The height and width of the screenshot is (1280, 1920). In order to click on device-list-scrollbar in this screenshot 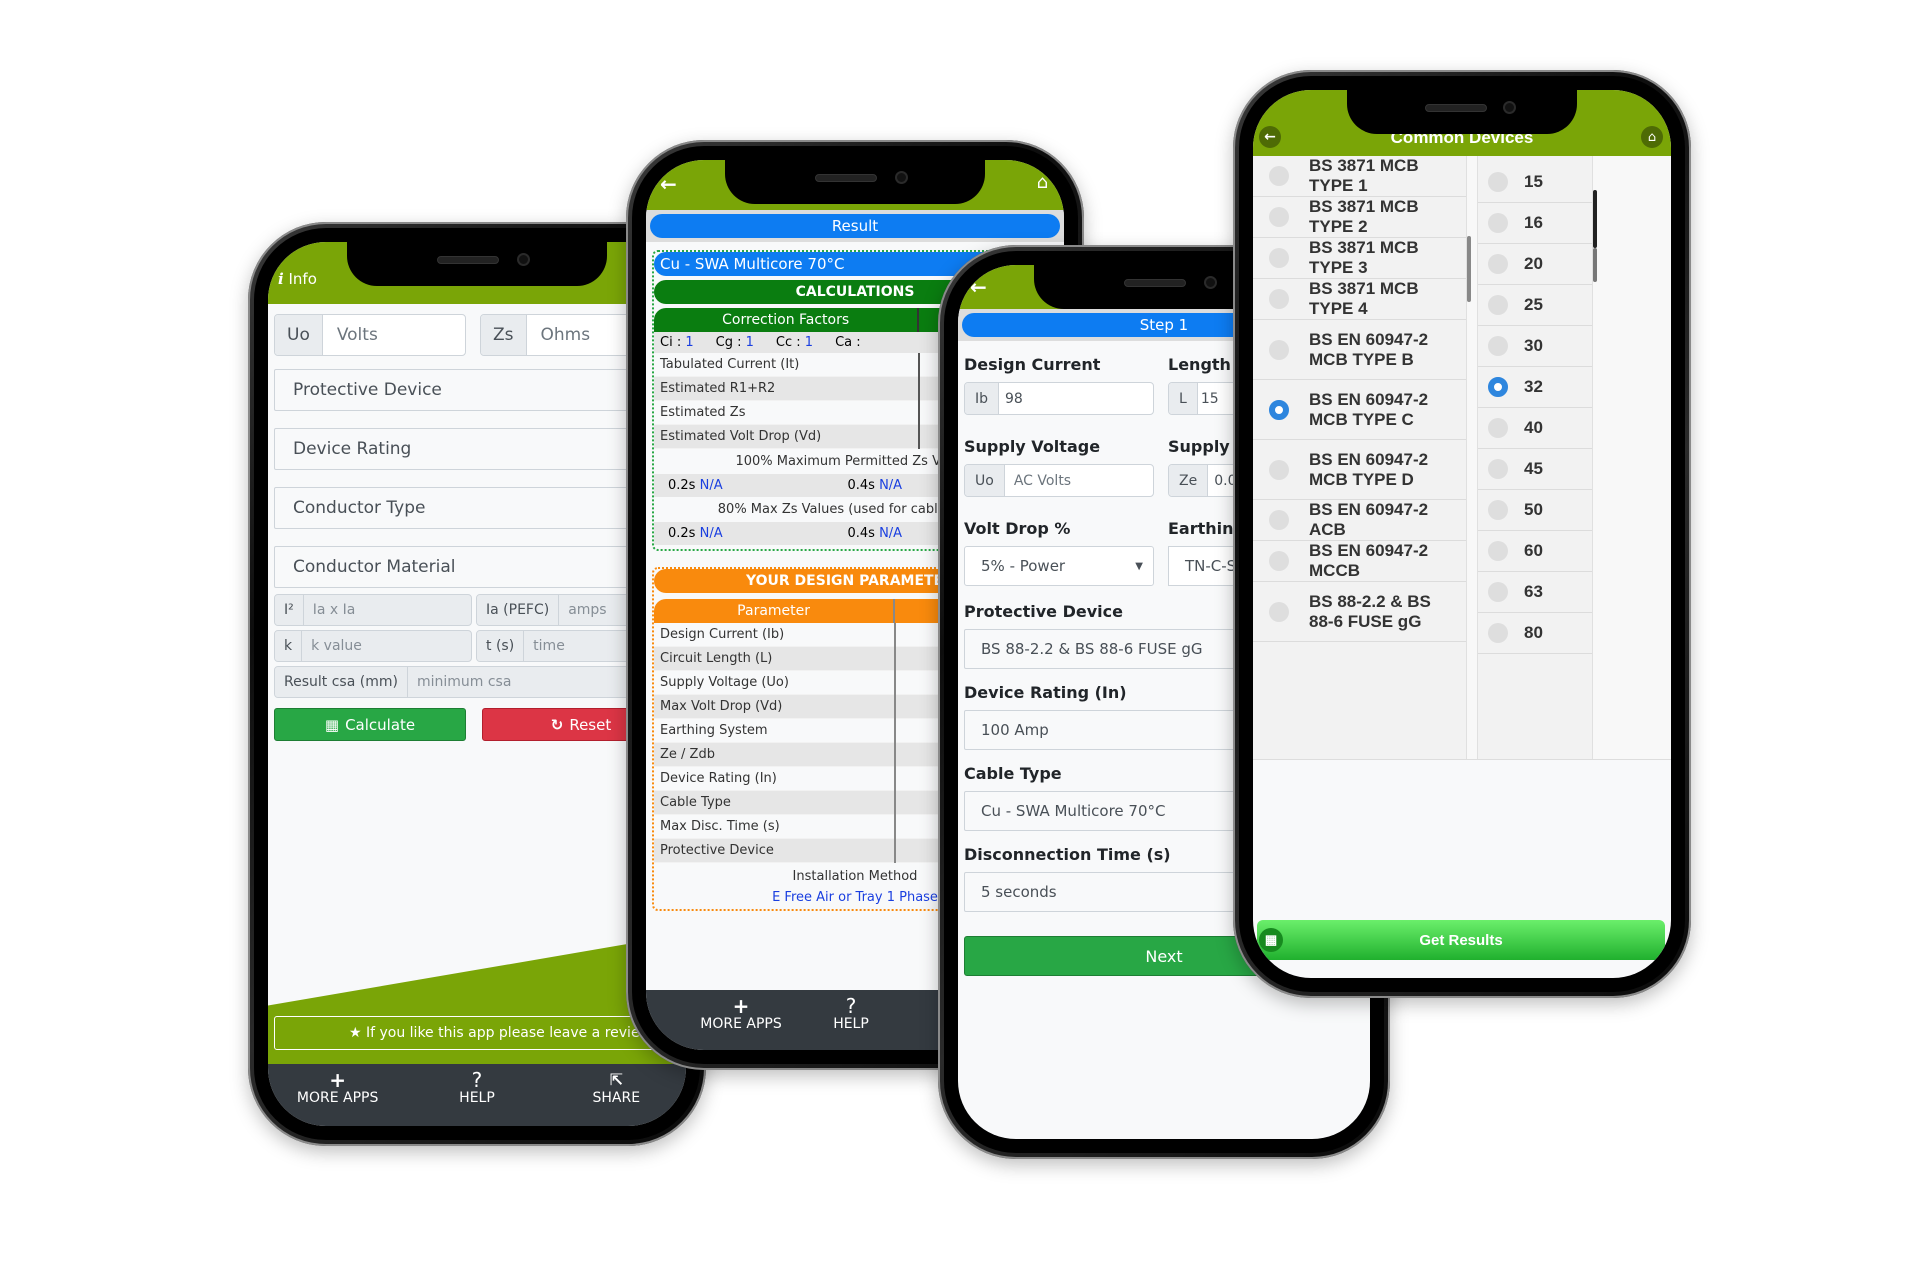, I will do `click(1472, 457)`.